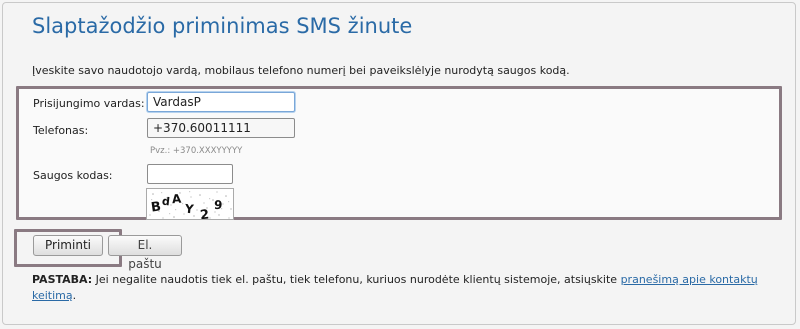 Image resolution: width=800 pixels, height=329 pixels. What do you see at coordinates (61, 130) in the screenshot?
I see `phone-label: Telefonas:` at bounding box center [61, 130].